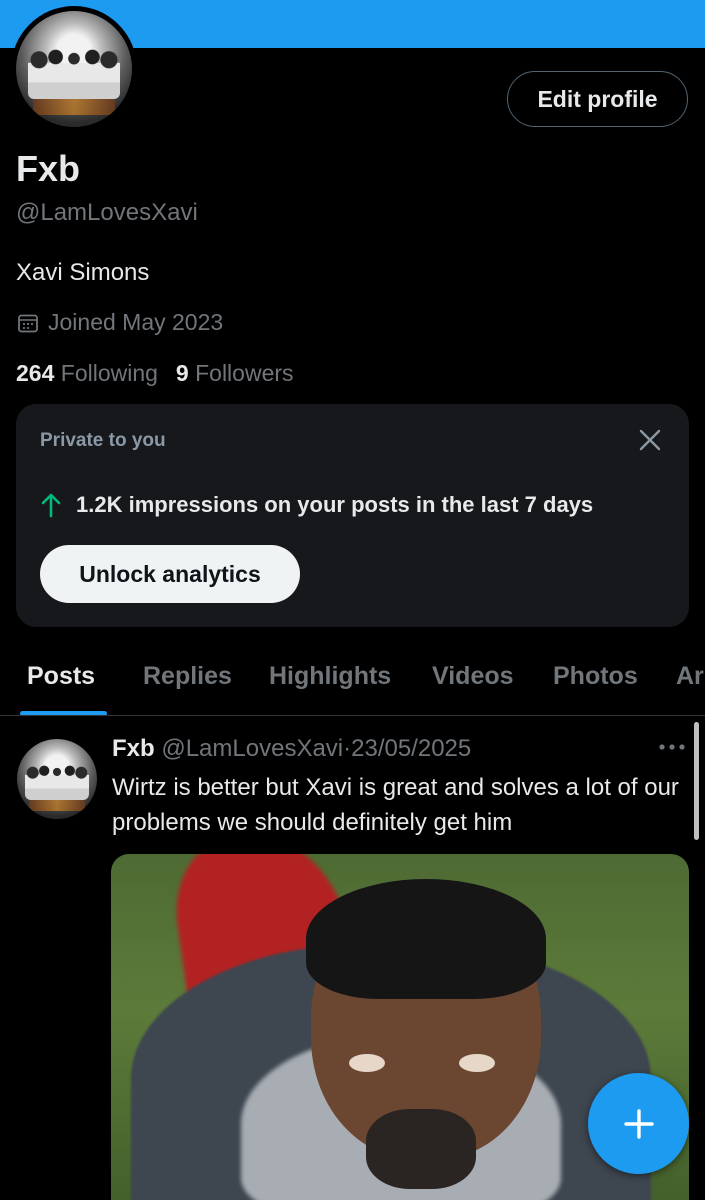 Image resolution: width=705 pixels, height=1200 pixels. Describe the element at coordinates (103, 440) in the screenshot. I see `private-label: Private to you` at that location.